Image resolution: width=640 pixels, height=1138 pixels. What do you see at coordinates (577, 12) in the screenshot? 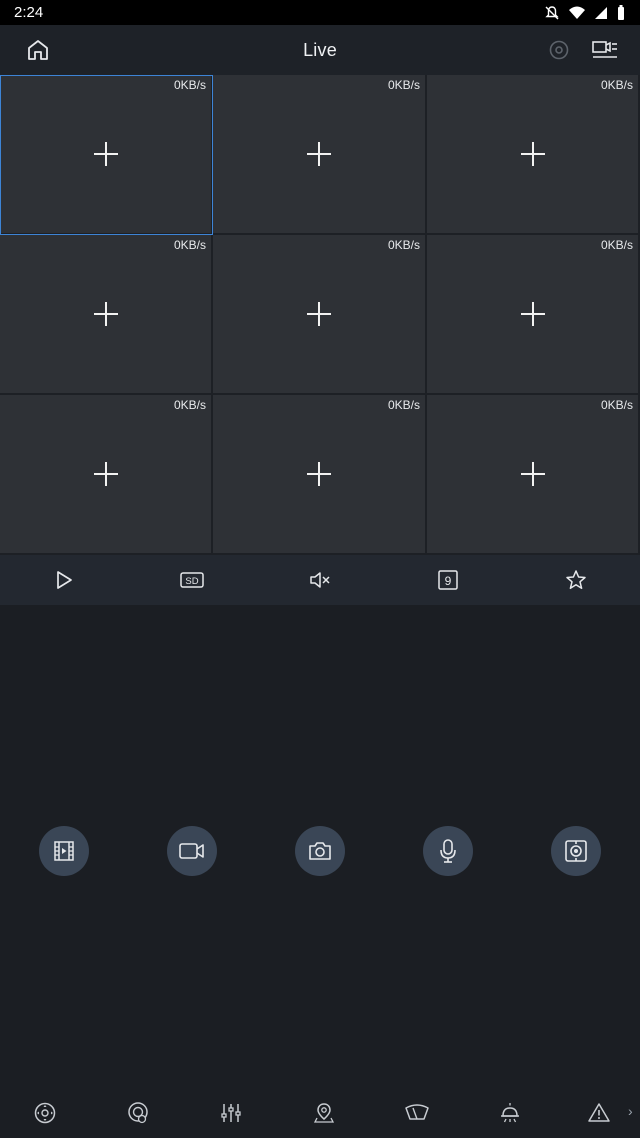
I see `wifi-icon` at bounding box center [577, 12].